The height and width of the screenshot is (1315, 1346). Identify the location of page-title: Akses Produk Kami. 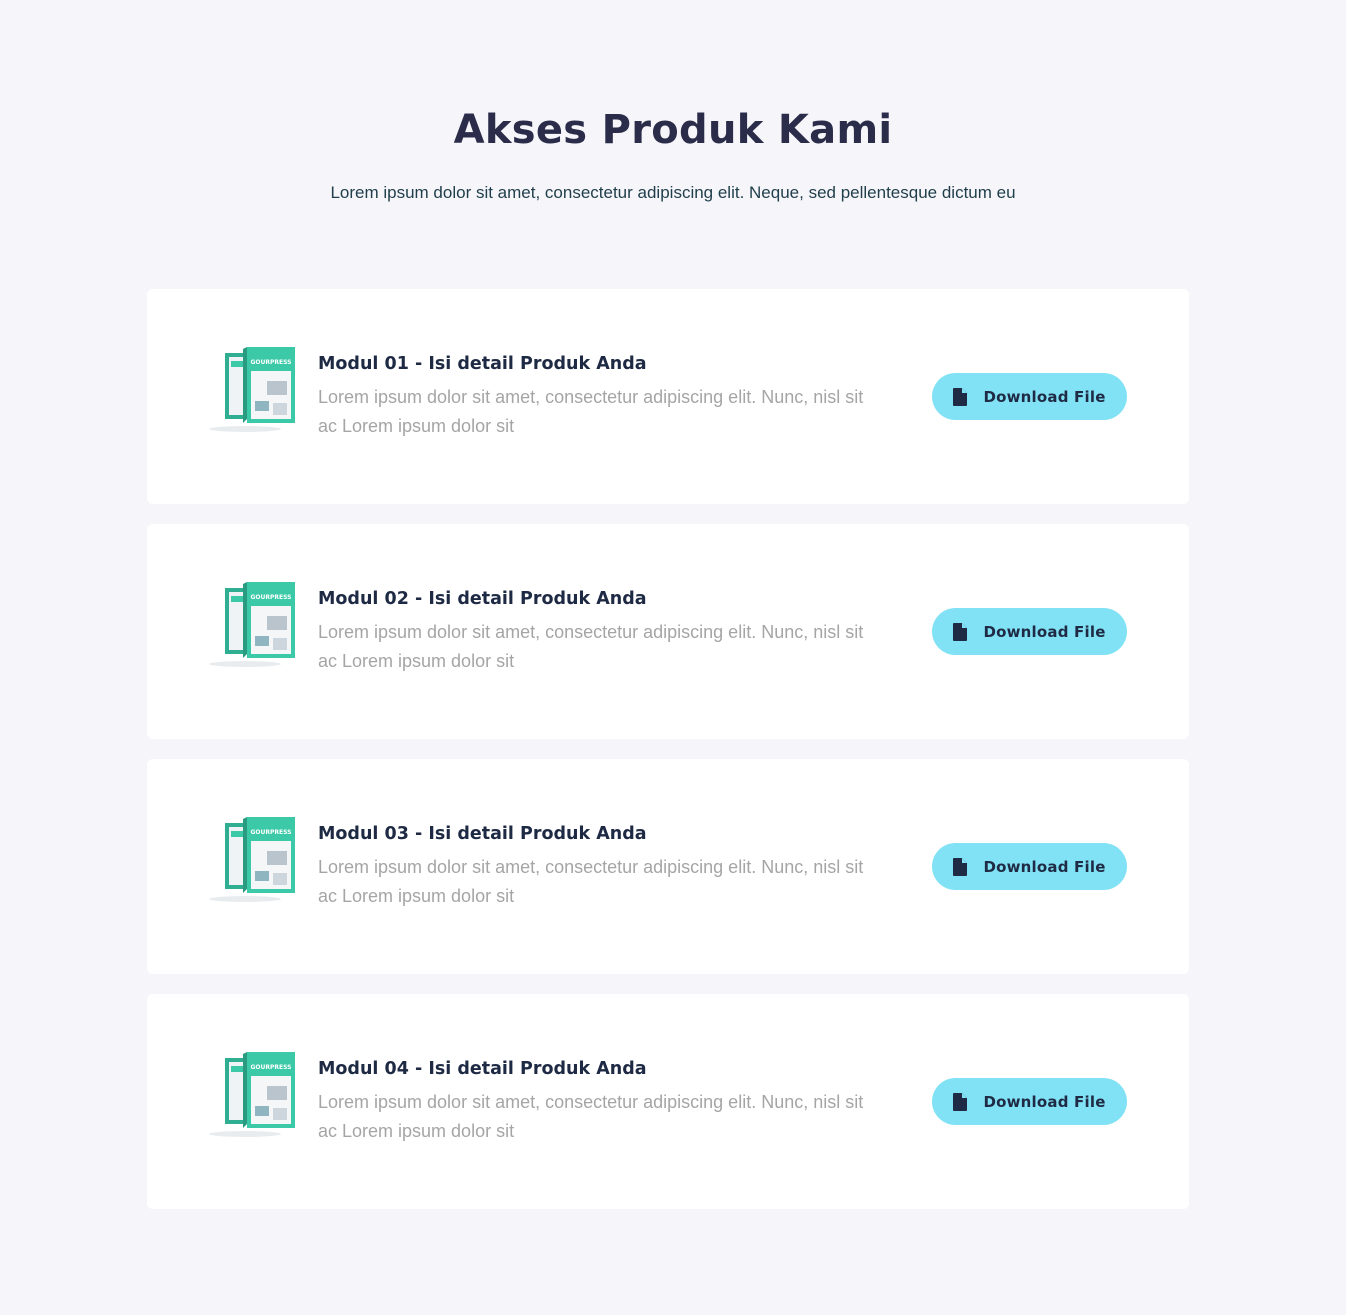
(673, 130).